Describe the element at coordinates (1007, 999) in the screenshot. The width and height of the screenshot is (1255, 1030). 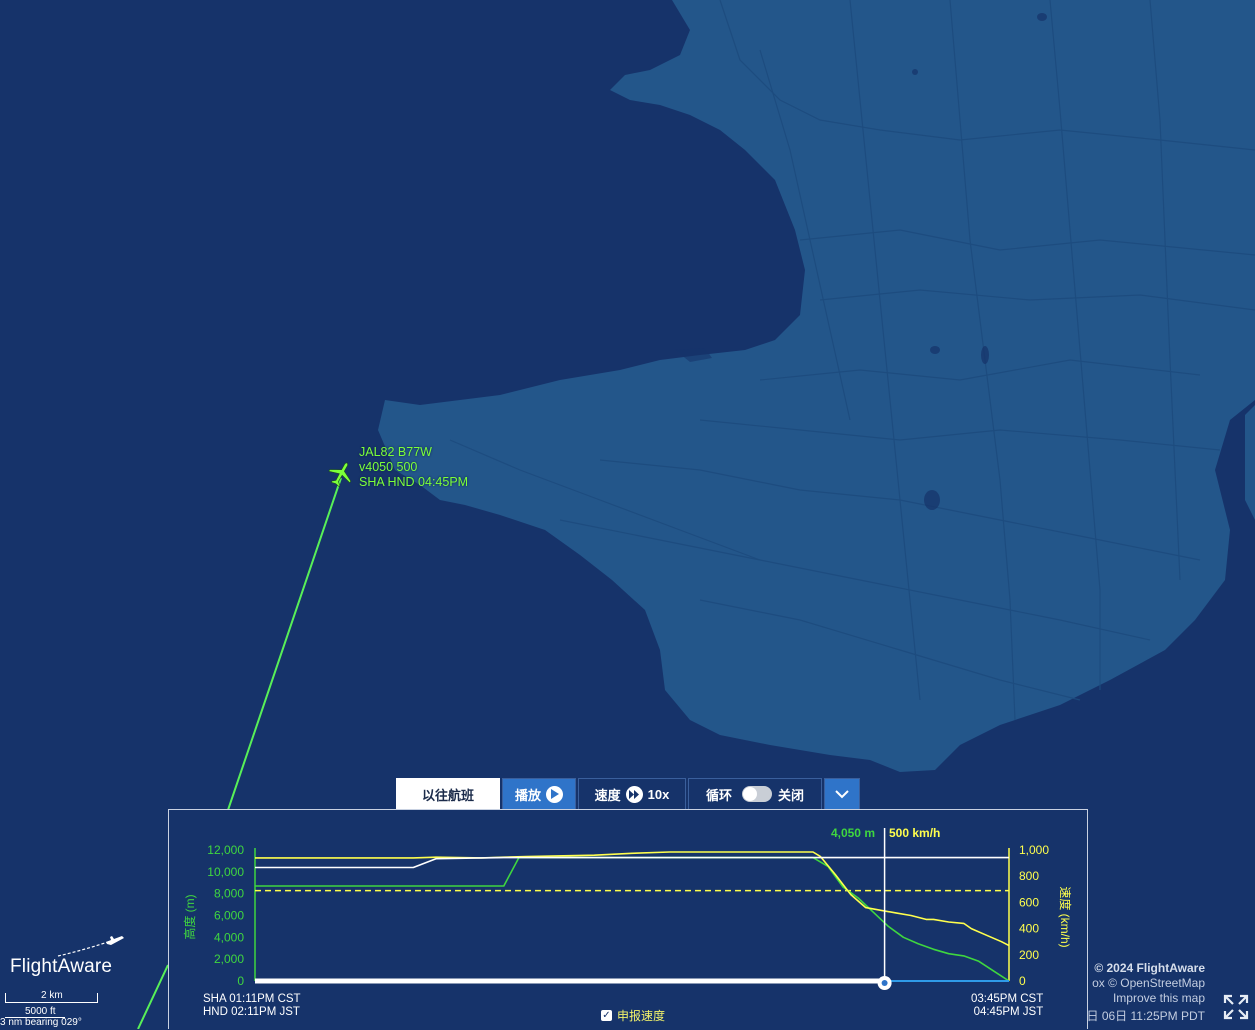
I see `end-time-cst: 03:45PM CST` at that location.